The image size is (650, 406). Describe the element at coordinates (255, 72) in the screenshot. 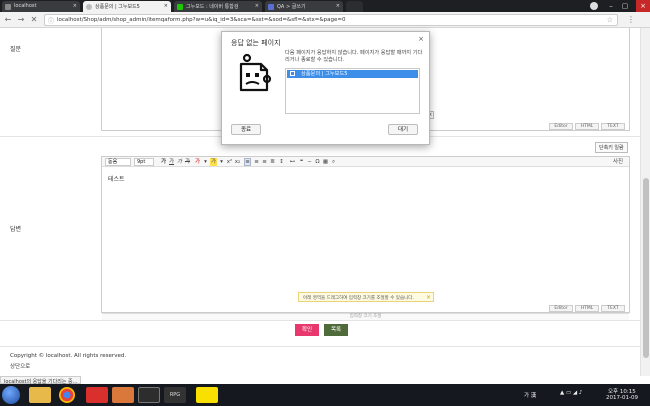

I see `sad-page-icon` at that location.